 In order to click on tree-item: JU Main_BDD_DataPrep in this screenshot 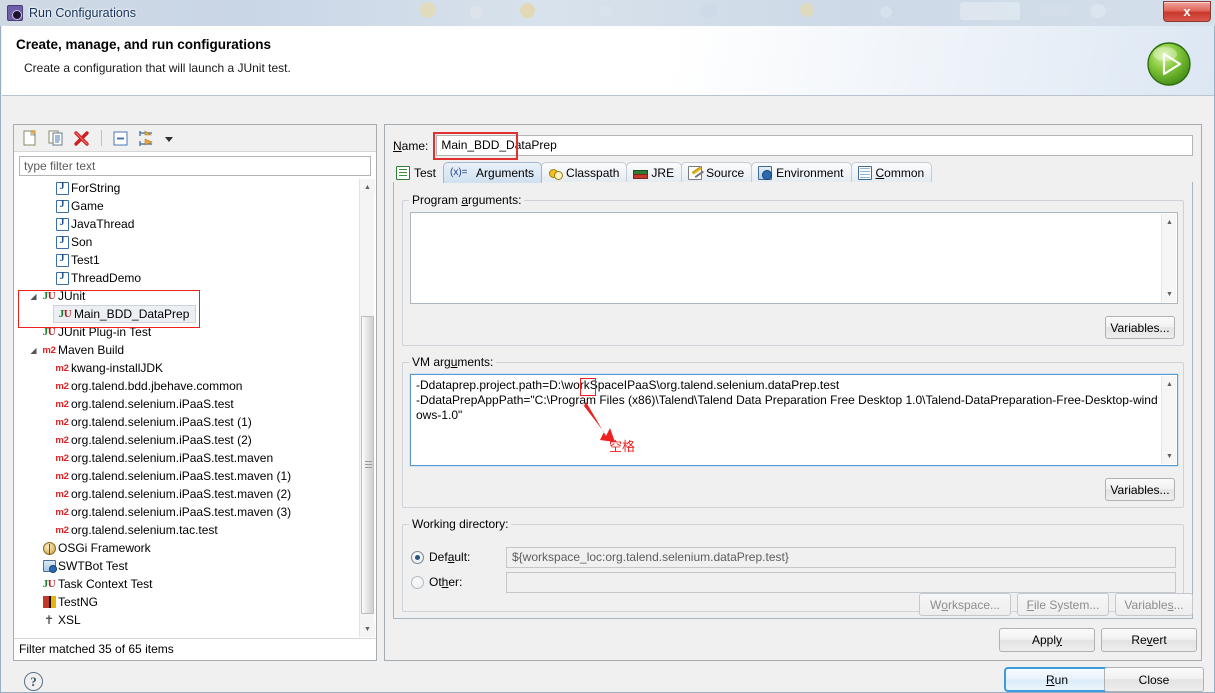, I will do `click(125, 314)`.